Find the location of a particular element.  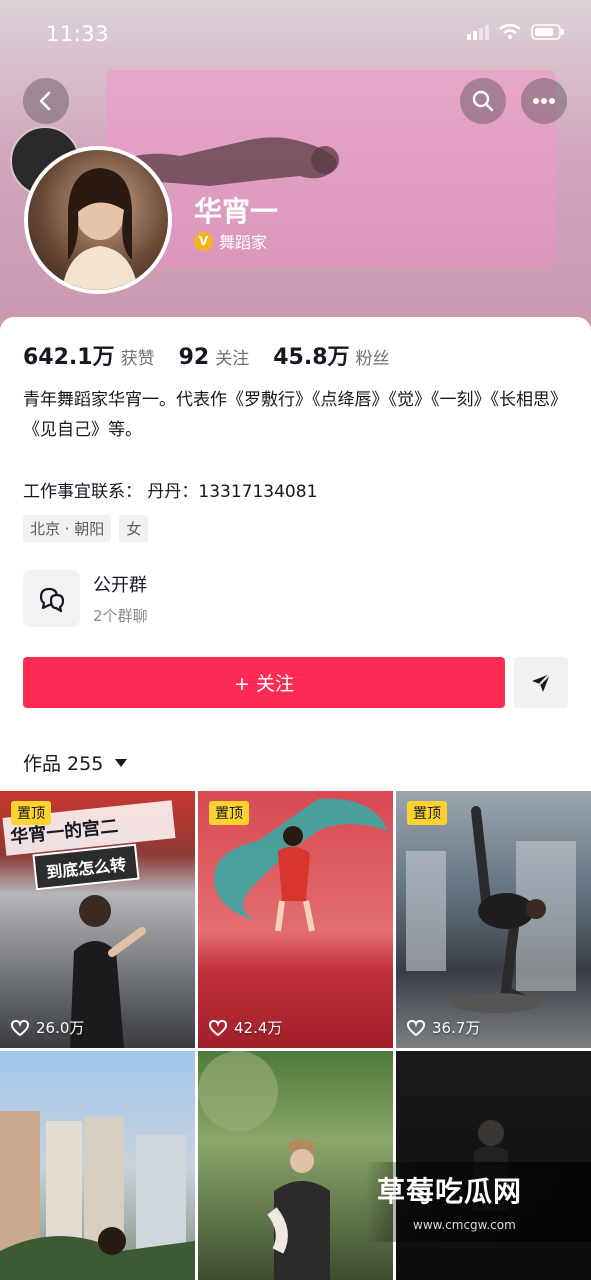

group-title: 公开群 is located at coordinates (120, 585).